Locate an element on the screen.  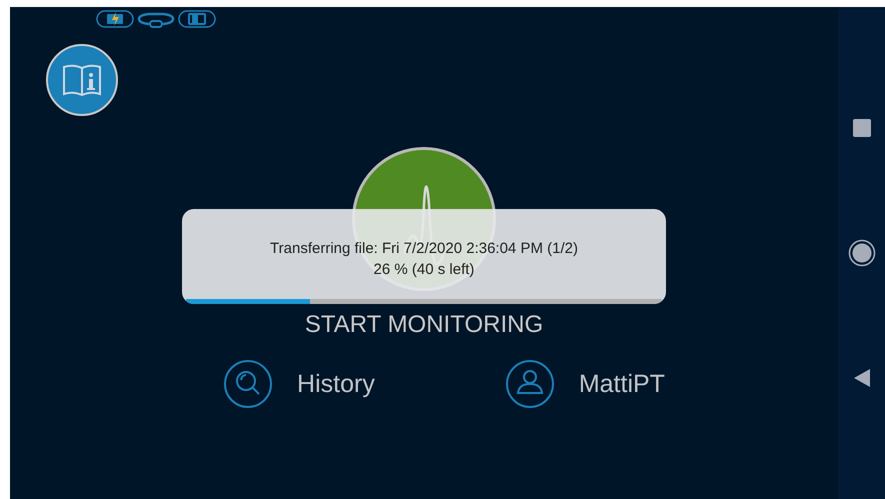
back-icon is located at coordinates (861, 378).